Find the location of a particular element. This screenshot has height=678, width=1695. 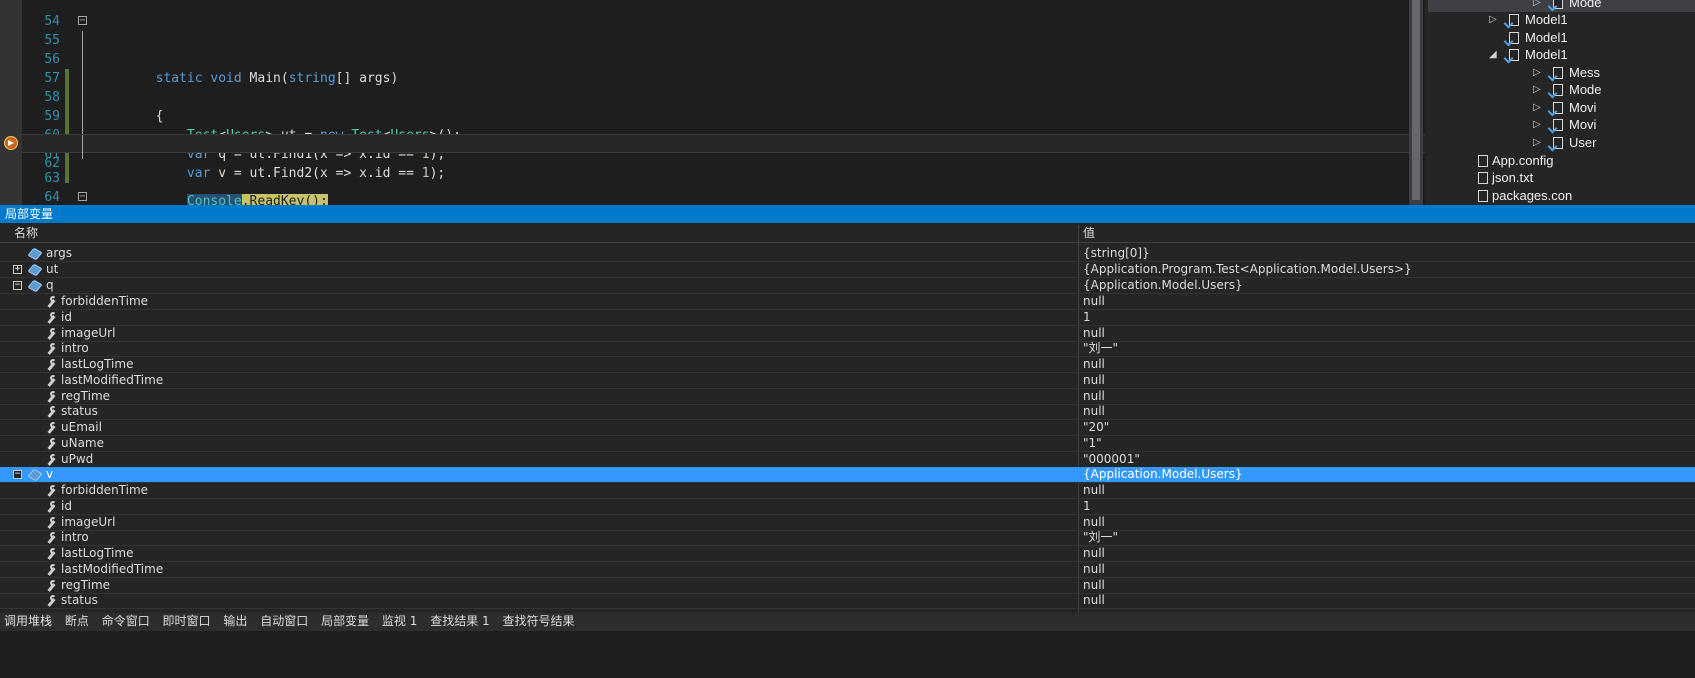

scrollbar-thumb is located at coordinates (1416, 100).